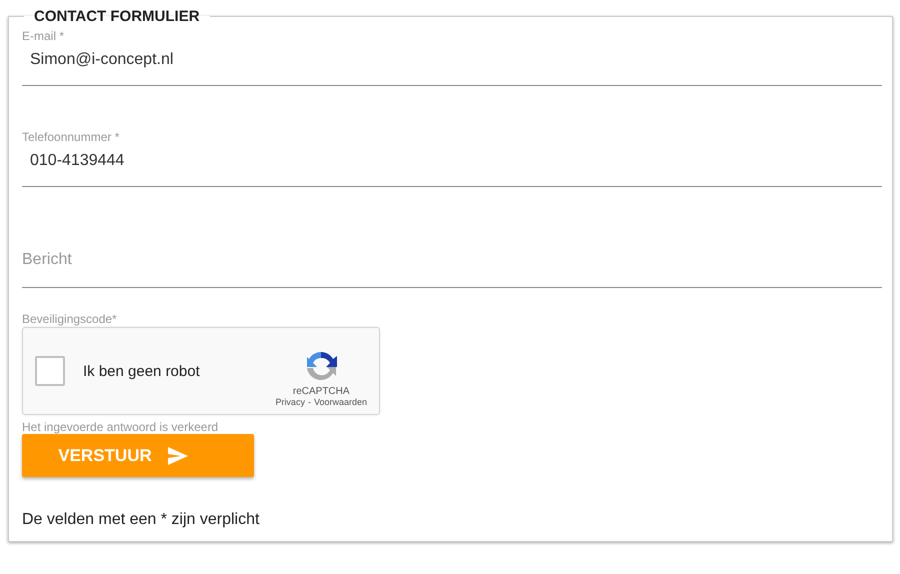  Describe the element at coordinates (290, 401) in the screenshot. I see `privacy-link: Privacy` at that location.